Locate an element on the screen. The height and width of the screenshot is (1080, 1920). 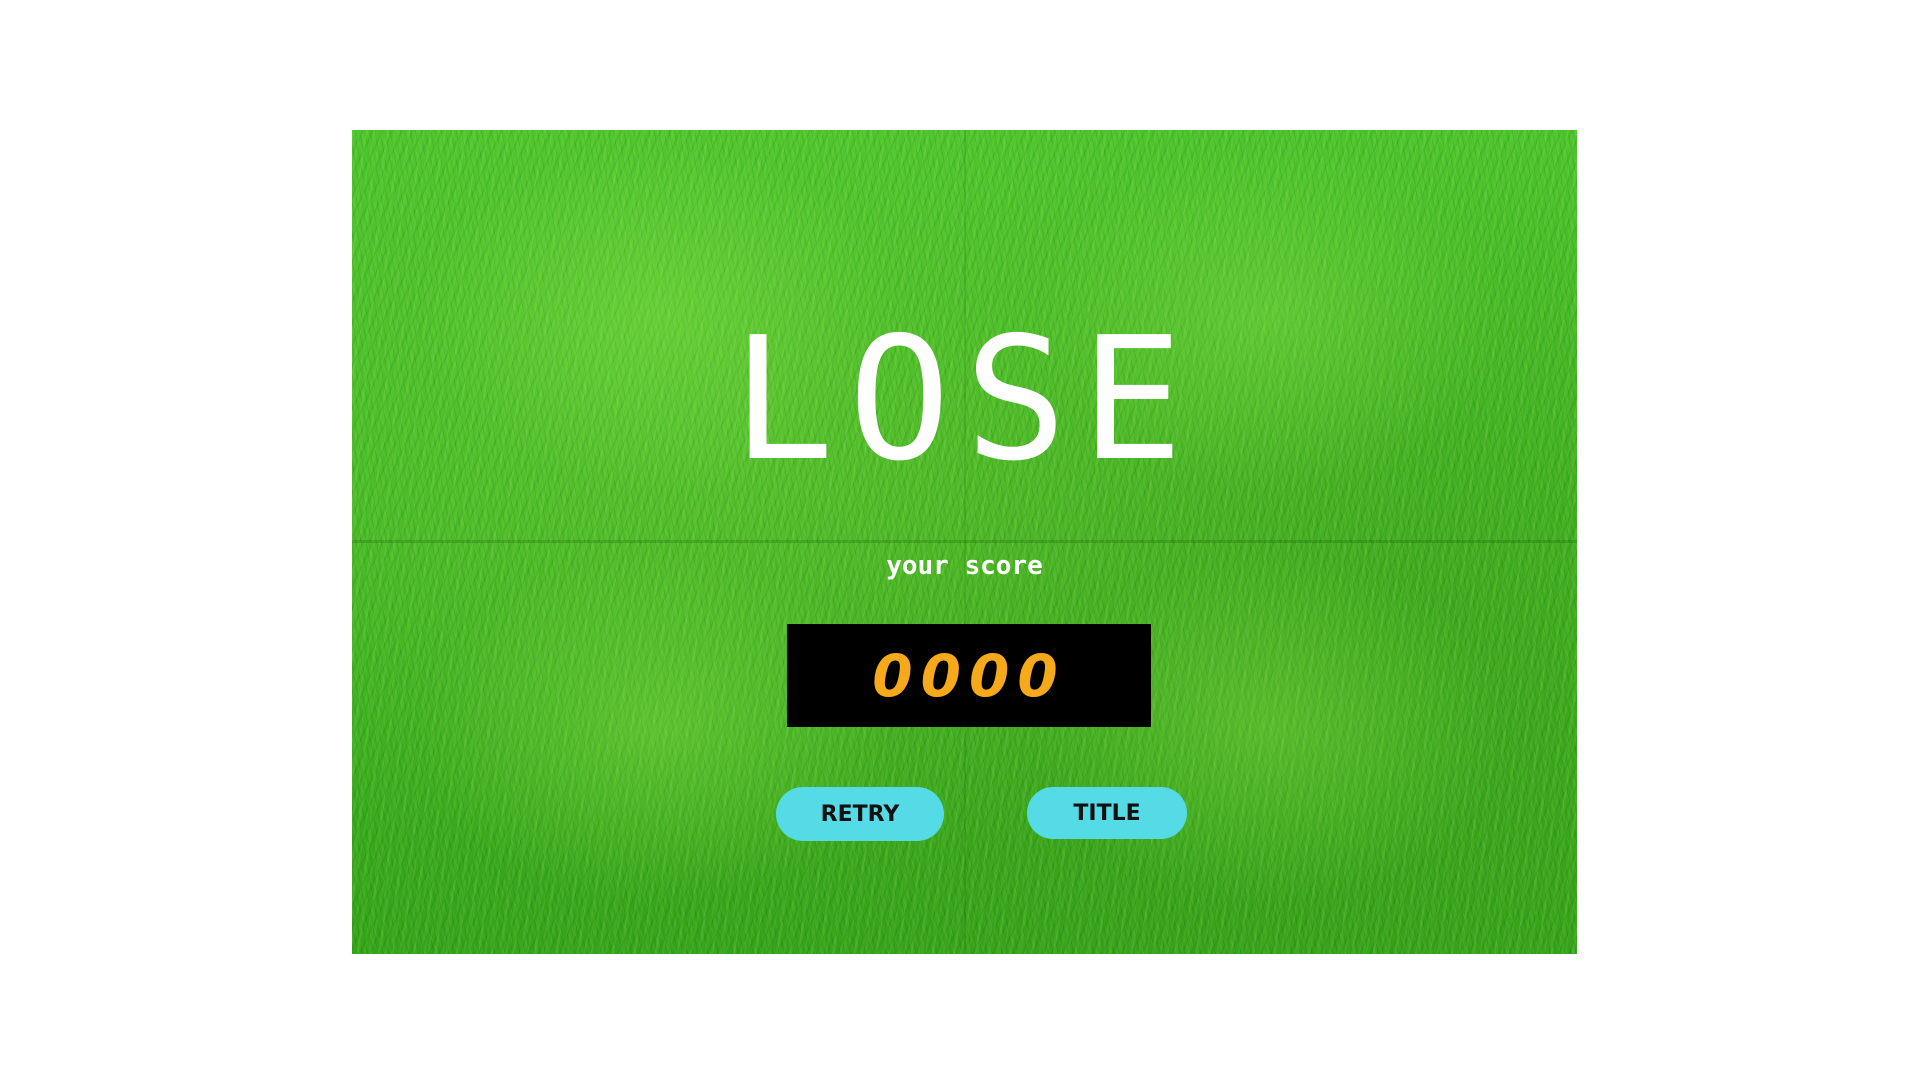
score-value: 0000 is located at coordinates (969, 675).